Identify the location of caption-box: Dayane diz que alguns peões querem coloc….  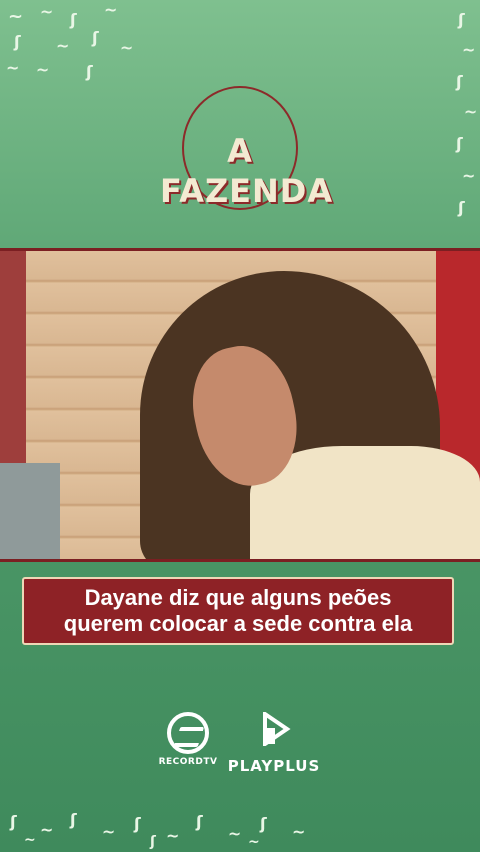
(238, 611).